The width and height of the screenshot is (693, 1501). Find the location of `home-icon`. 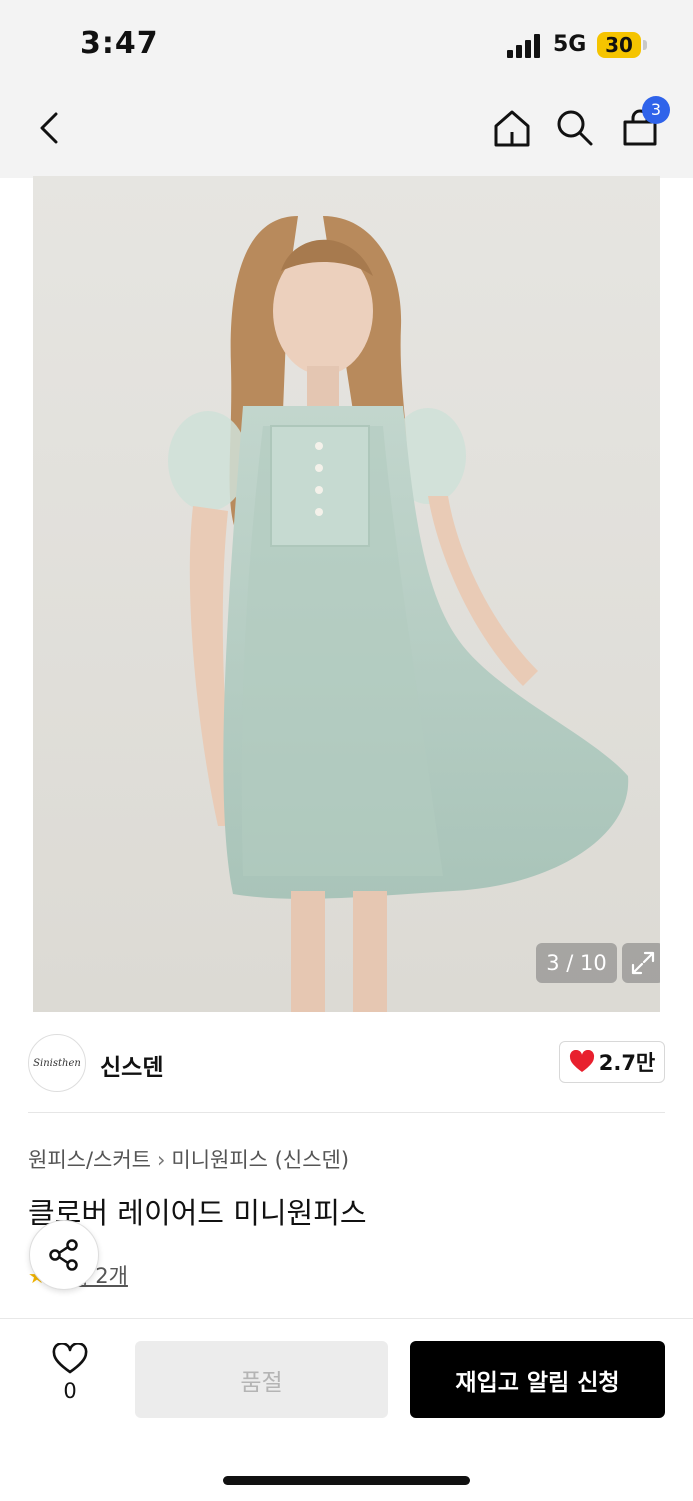

home-icon is located at coordinates (512, 128).